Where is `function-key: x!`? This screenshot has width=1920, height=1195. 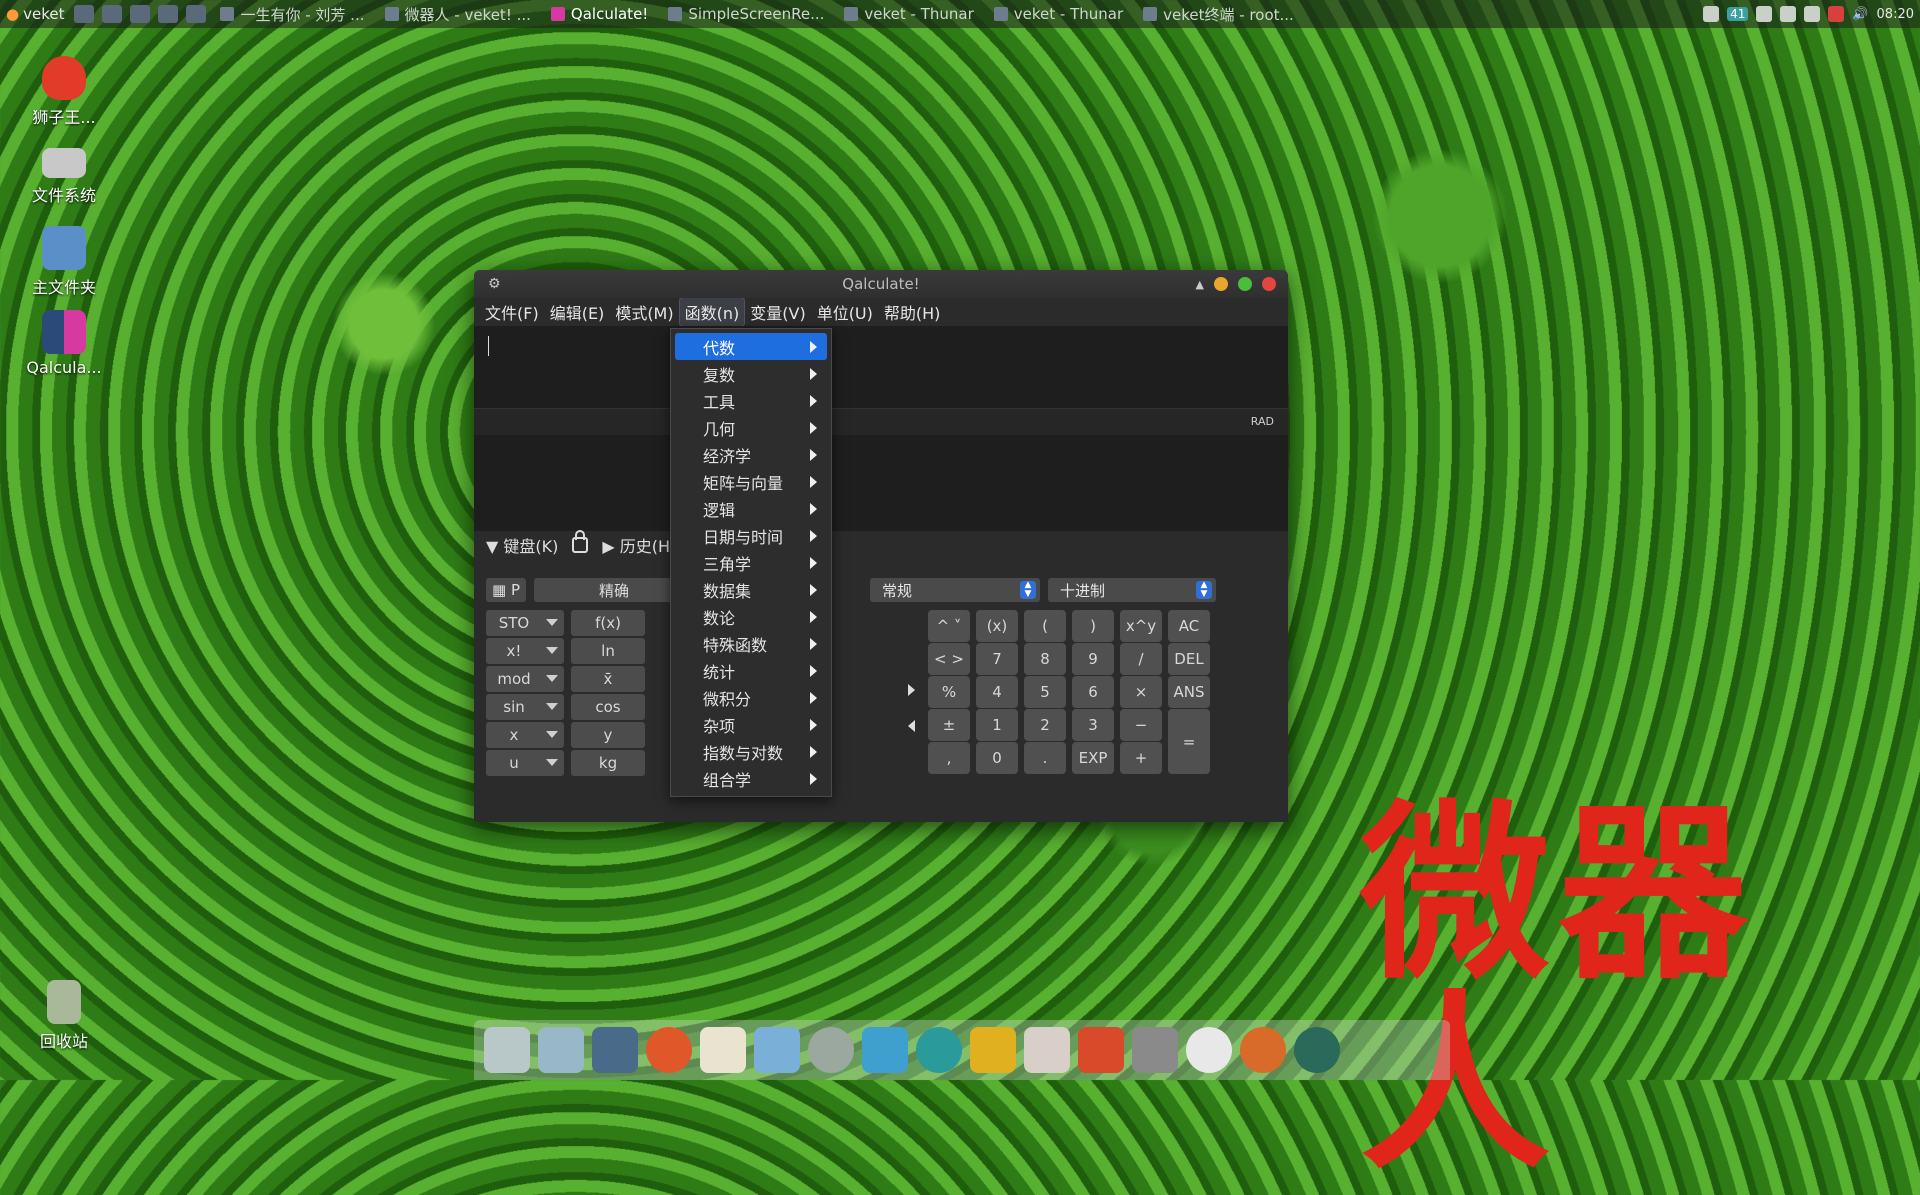 function-key: x! is located at coordinates (525, 651).